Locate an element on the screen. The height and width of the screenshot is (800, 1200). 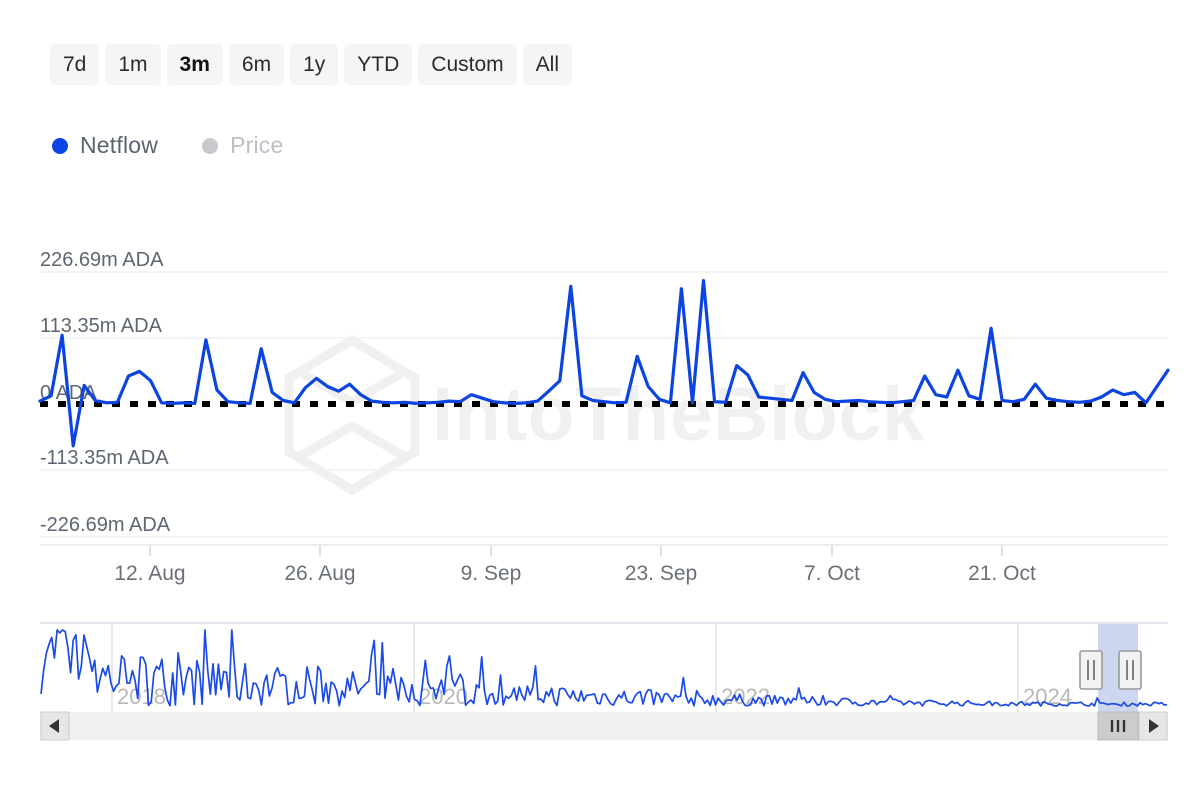
y-axis-label-3: -113.35m ADA is located at coordinates (104, 458).